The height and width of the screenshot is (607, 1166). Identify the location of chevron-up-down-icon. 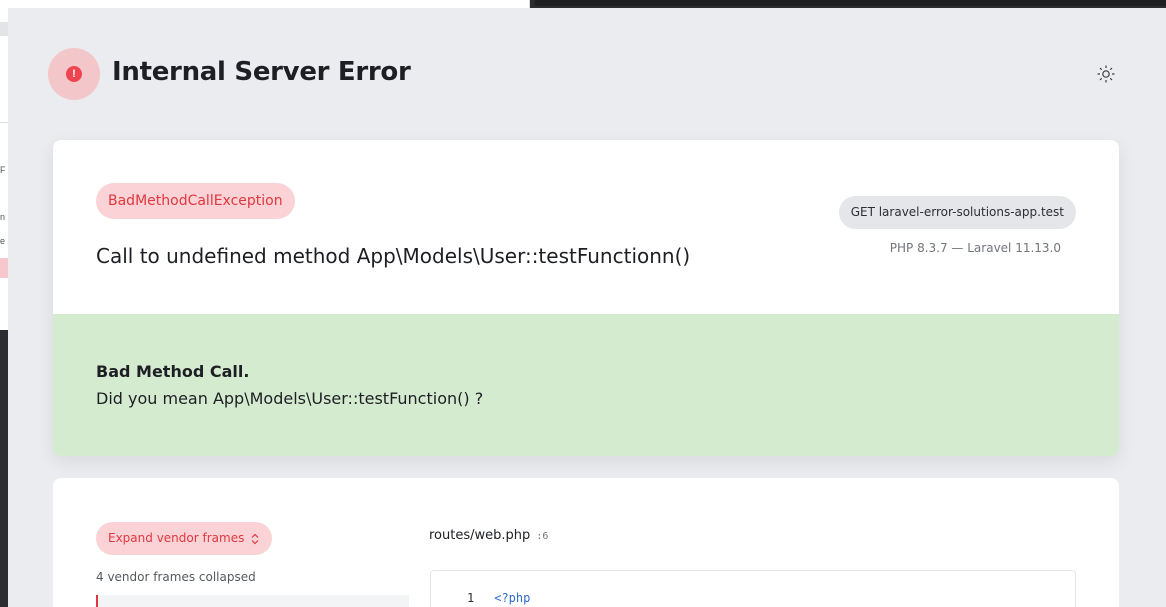
(255, 538).